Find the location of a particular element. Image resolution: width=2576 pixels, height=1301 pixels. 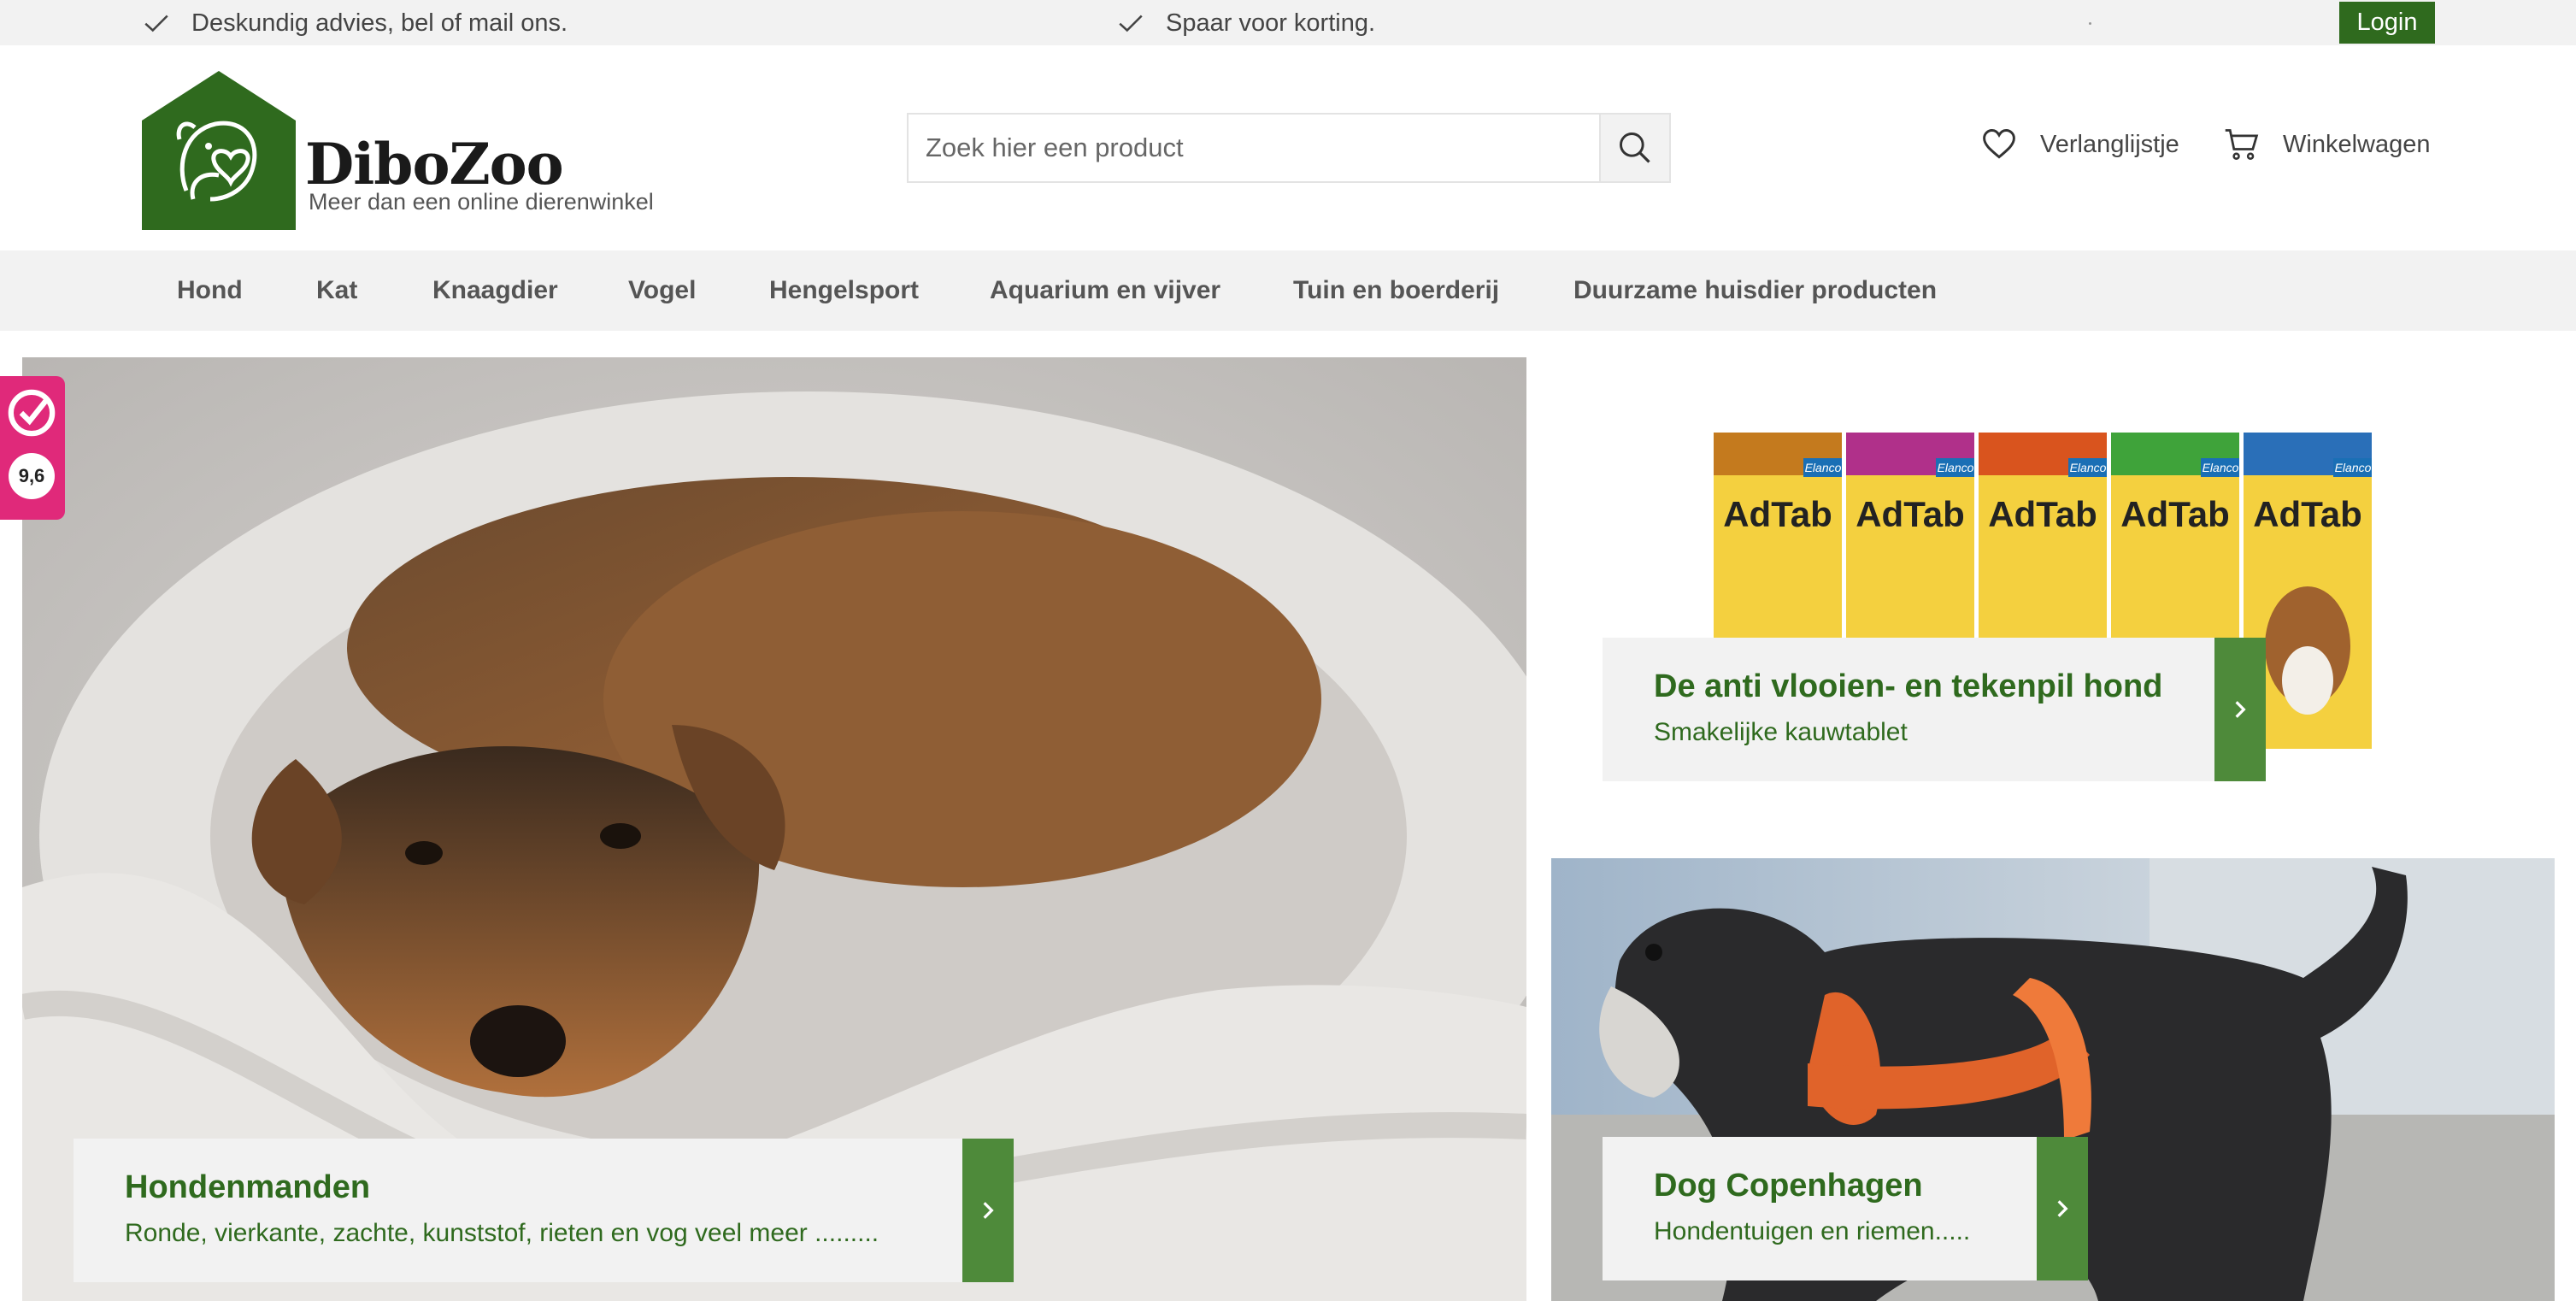

usp-item-advice: Deskundig advies, bel of mail ons. is located at coordinates (355, 23).